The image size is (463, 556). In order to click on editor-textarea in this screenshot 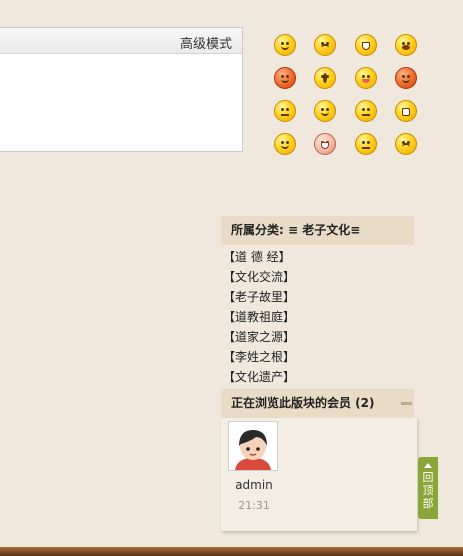, I will do `click(121, 102)`.